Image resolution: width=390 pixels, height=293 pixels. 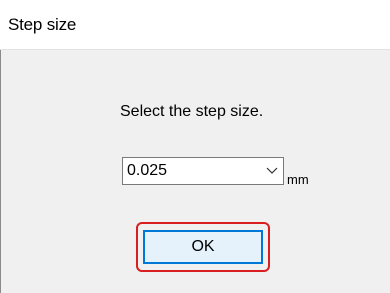 I want to click on ok-button-label: OK, so click(x=203, y=246).